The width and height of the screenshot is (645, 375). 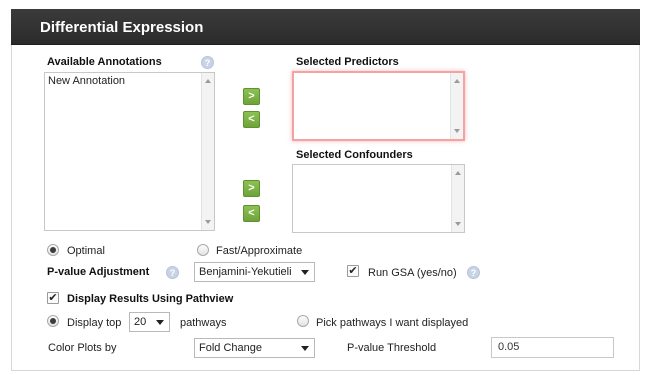 I want to click on optimal-label: Optimal, so click(x=86, y=251).